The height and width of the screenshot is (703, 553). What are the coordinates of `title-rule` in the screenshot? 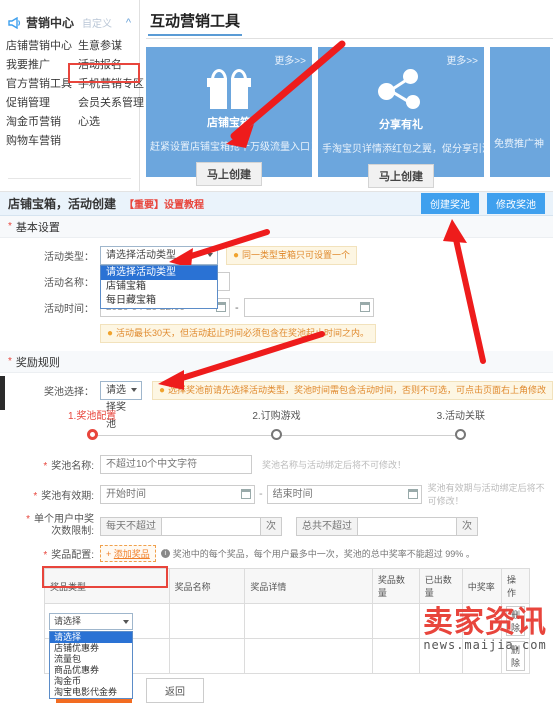 It's located at (349, 38).